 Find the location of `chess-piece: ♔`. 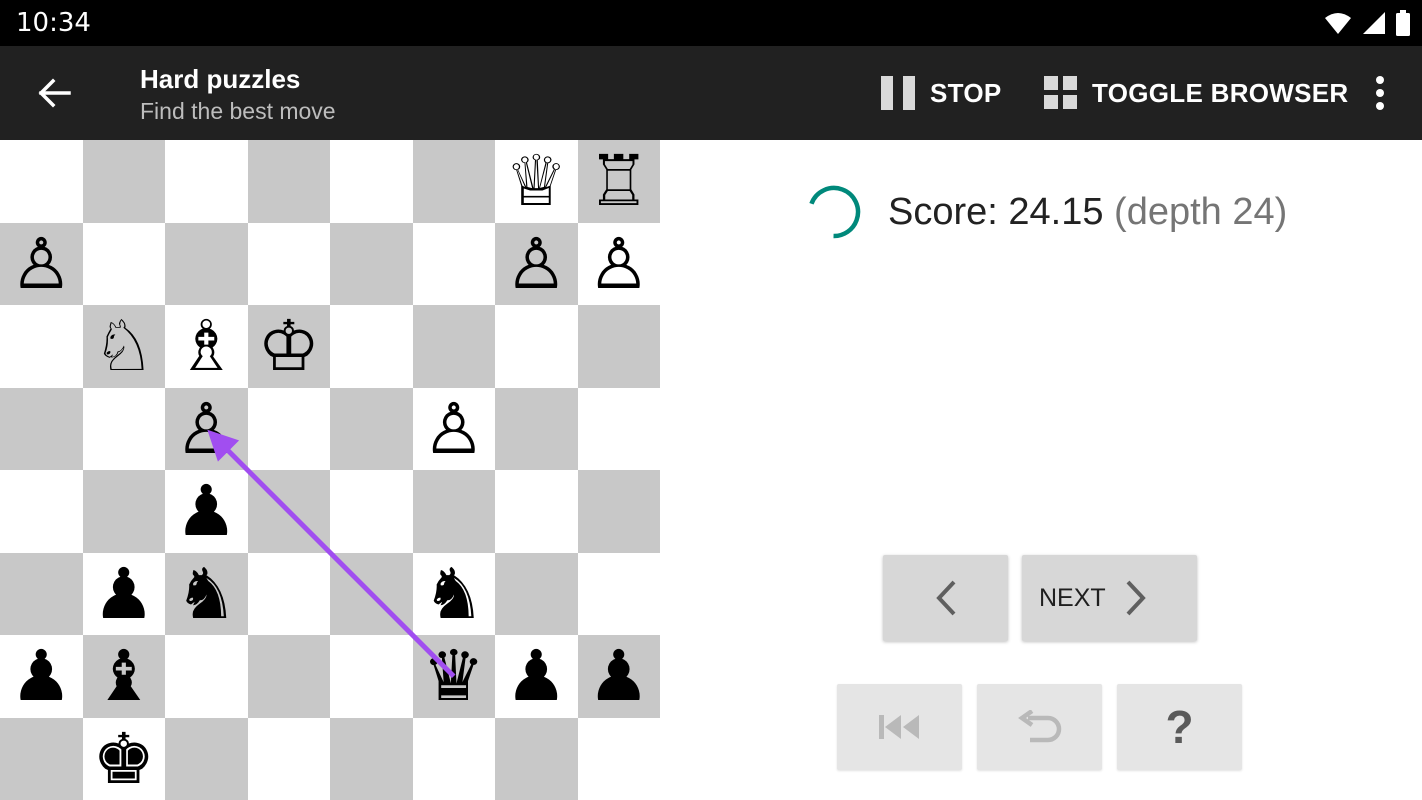

chess-piece: ♔ is located at coordinates (288, 346).